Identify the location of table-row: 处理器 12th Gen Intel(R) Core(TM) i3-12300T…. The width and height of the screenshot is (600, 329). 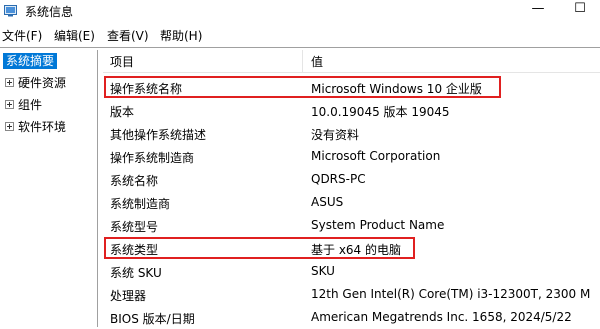
(351, 294).